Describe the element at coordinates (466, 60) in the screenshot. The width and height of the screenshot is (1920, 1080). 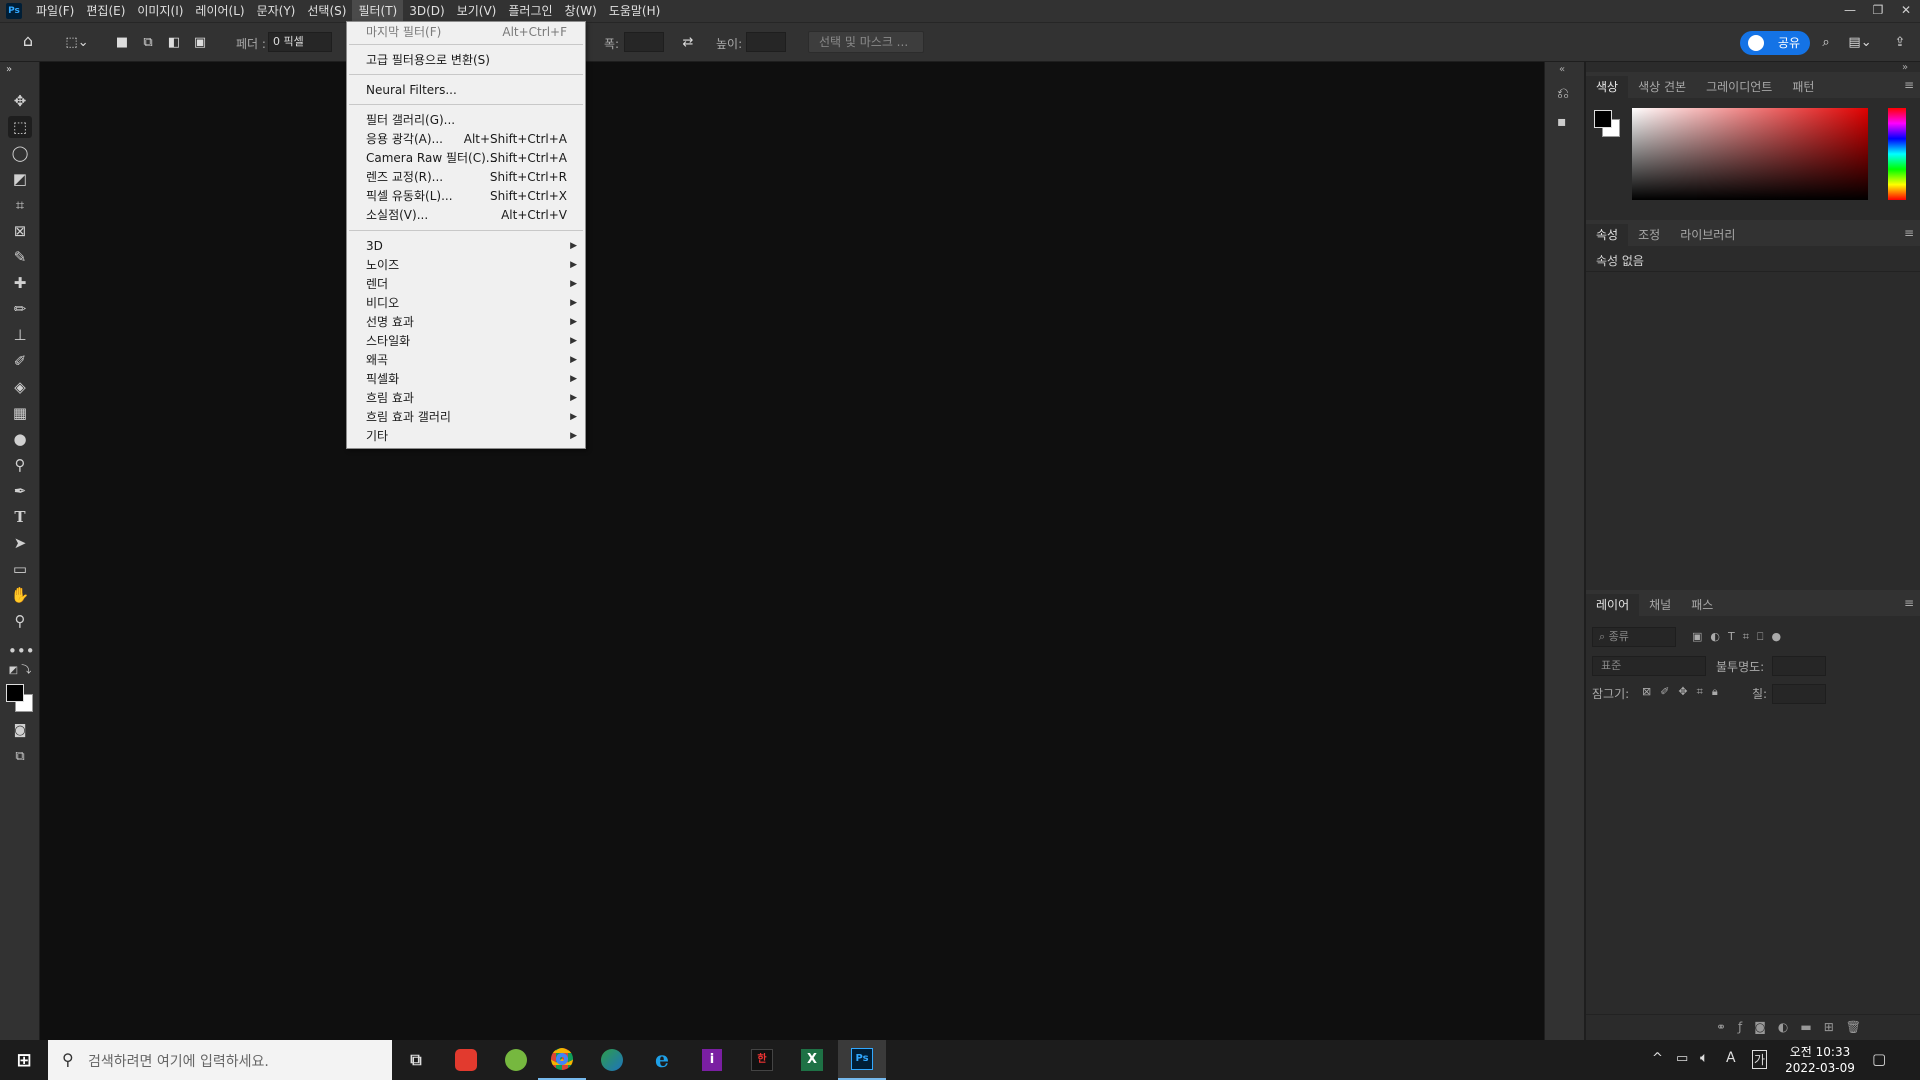
I see `menu-item-convert-smart-filters: 고급 필터용으로 변환(S)` at that location.